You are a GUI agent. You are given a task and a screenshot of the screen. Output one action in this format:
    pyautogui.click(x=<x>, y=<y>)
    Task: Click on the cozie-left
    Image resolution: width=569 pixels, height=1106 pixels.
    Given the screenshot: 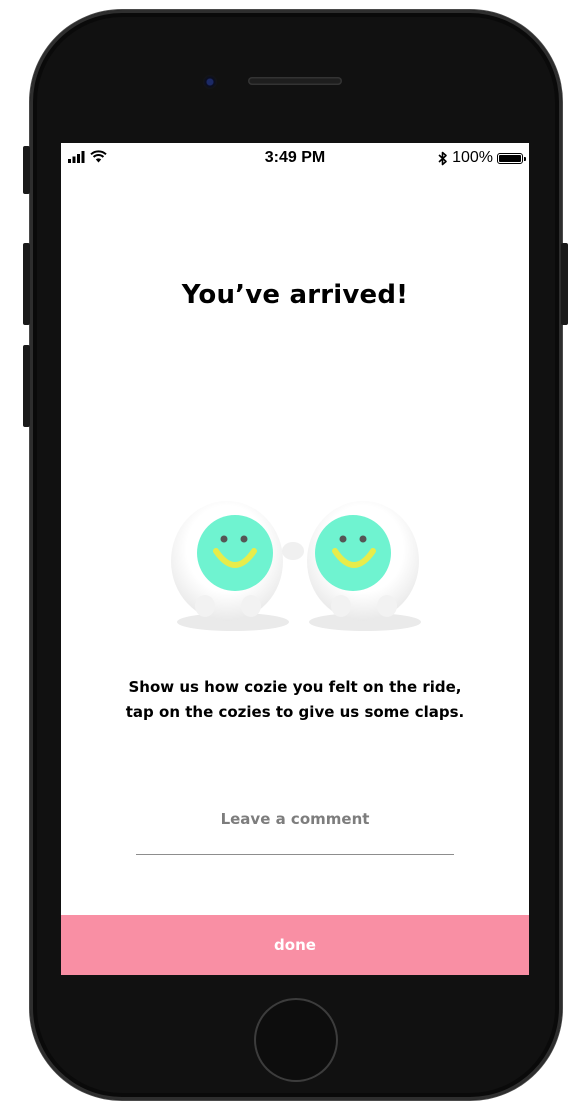 What is the action you would take?
    pyautogui.click(x=237, y=566)
    